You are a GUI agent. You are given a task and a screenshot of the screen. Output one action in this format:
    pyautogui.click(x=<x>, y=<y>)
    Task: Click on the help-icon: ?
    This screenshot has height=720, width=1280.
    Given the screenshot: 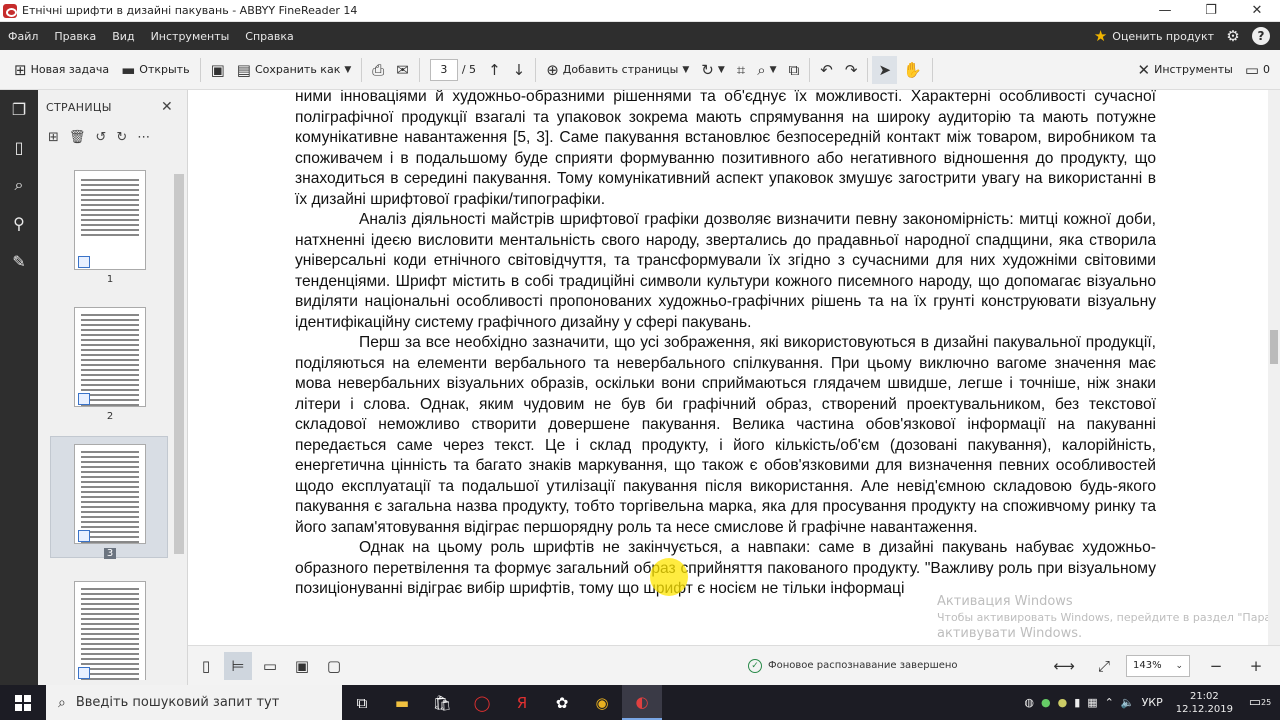 What is the action you would take?
    pyautogui.click(x=1261, y=36)
    